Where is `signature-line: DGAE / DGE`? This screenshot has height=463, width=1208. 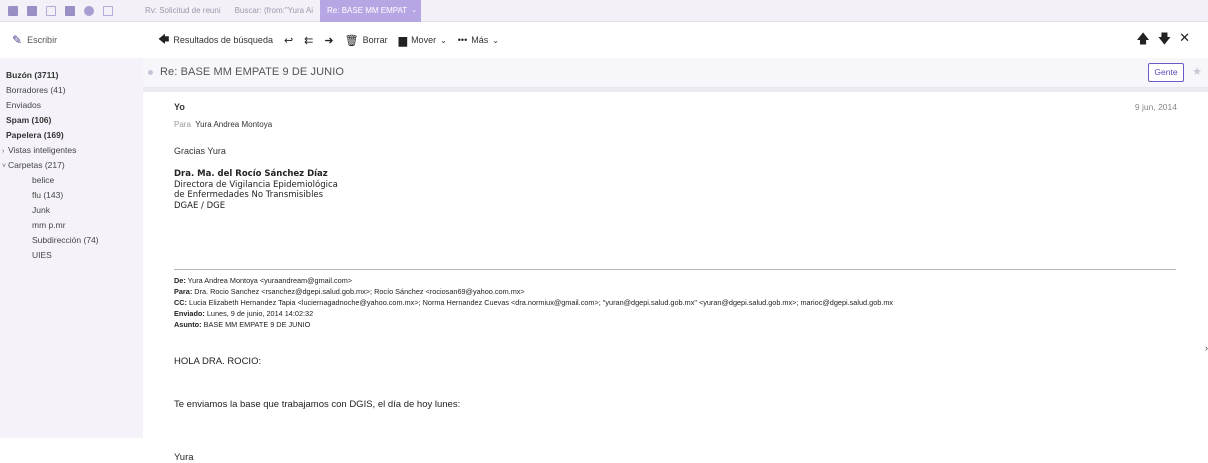 signature-line: DGAE / DGE is located at coordinates (200, 205).